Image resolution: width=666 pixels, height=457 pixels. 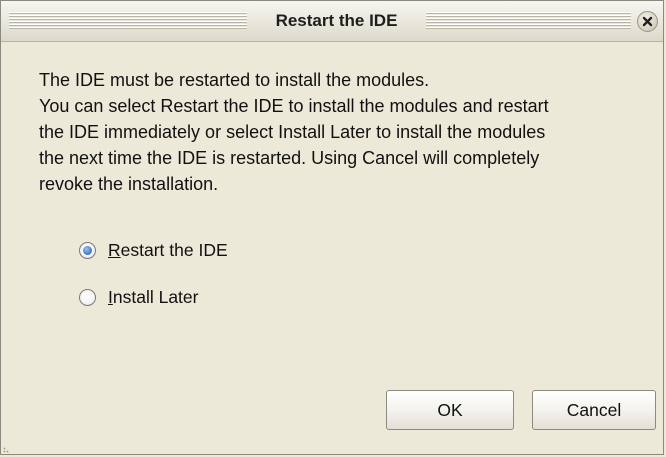 I want to click on radio-button-selected, so click(x=87, y=250).